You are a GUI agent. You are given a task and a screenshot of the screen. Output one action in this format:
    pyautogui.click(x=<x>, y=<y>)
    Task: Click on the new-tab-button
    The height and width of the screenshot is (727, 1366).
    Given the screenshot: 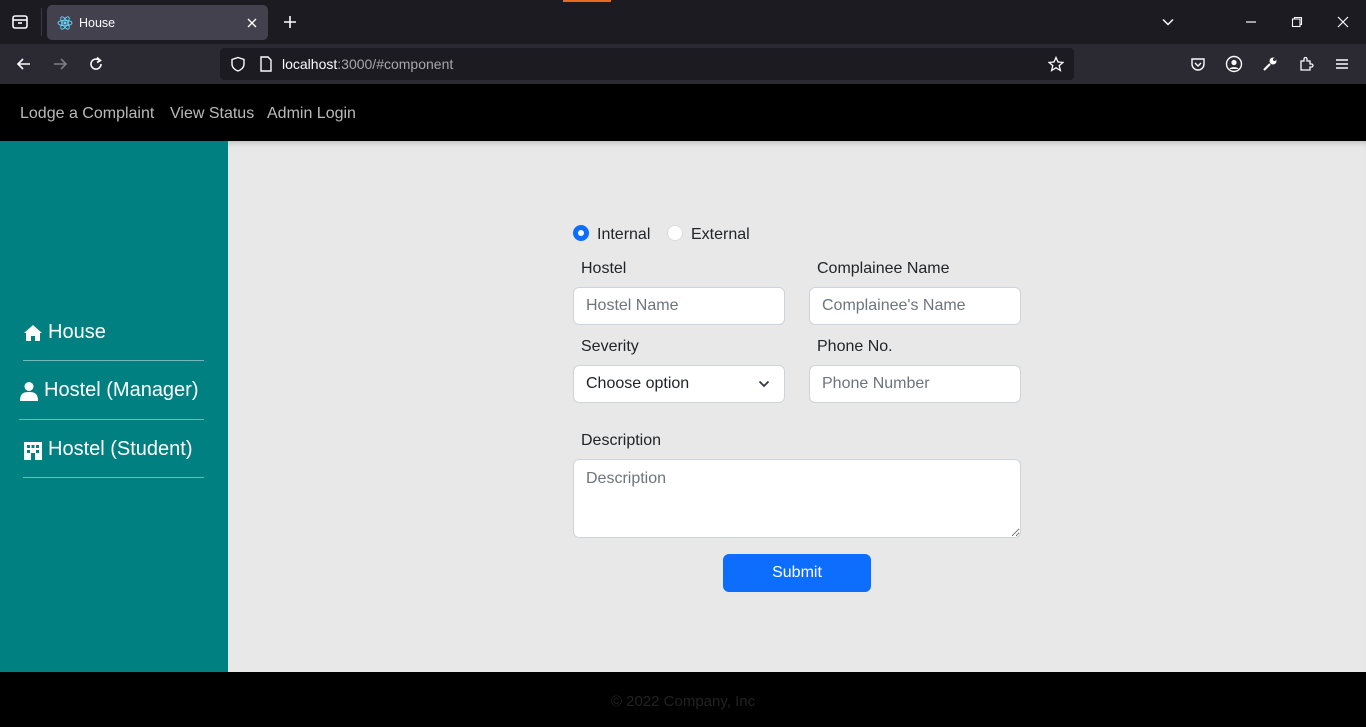 What is the action you would take?
    pyautogui.click(x=290, y=22)
    